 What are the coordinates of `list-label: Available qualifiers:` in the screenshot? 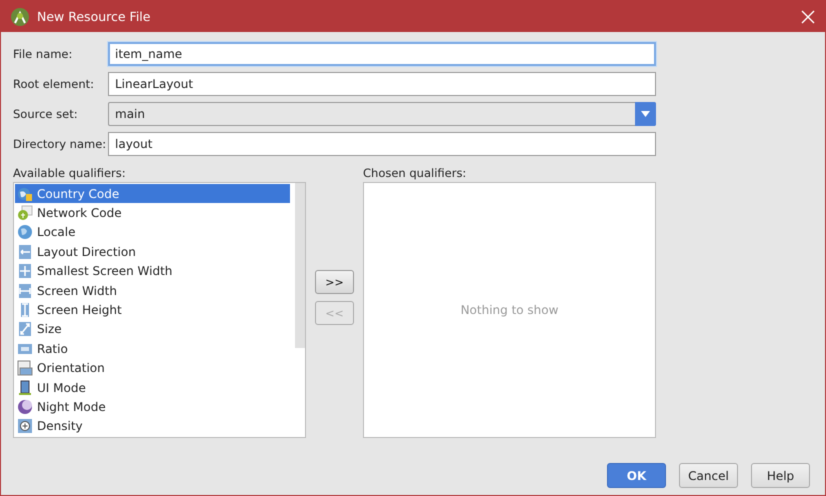 It's located at (70, 174).